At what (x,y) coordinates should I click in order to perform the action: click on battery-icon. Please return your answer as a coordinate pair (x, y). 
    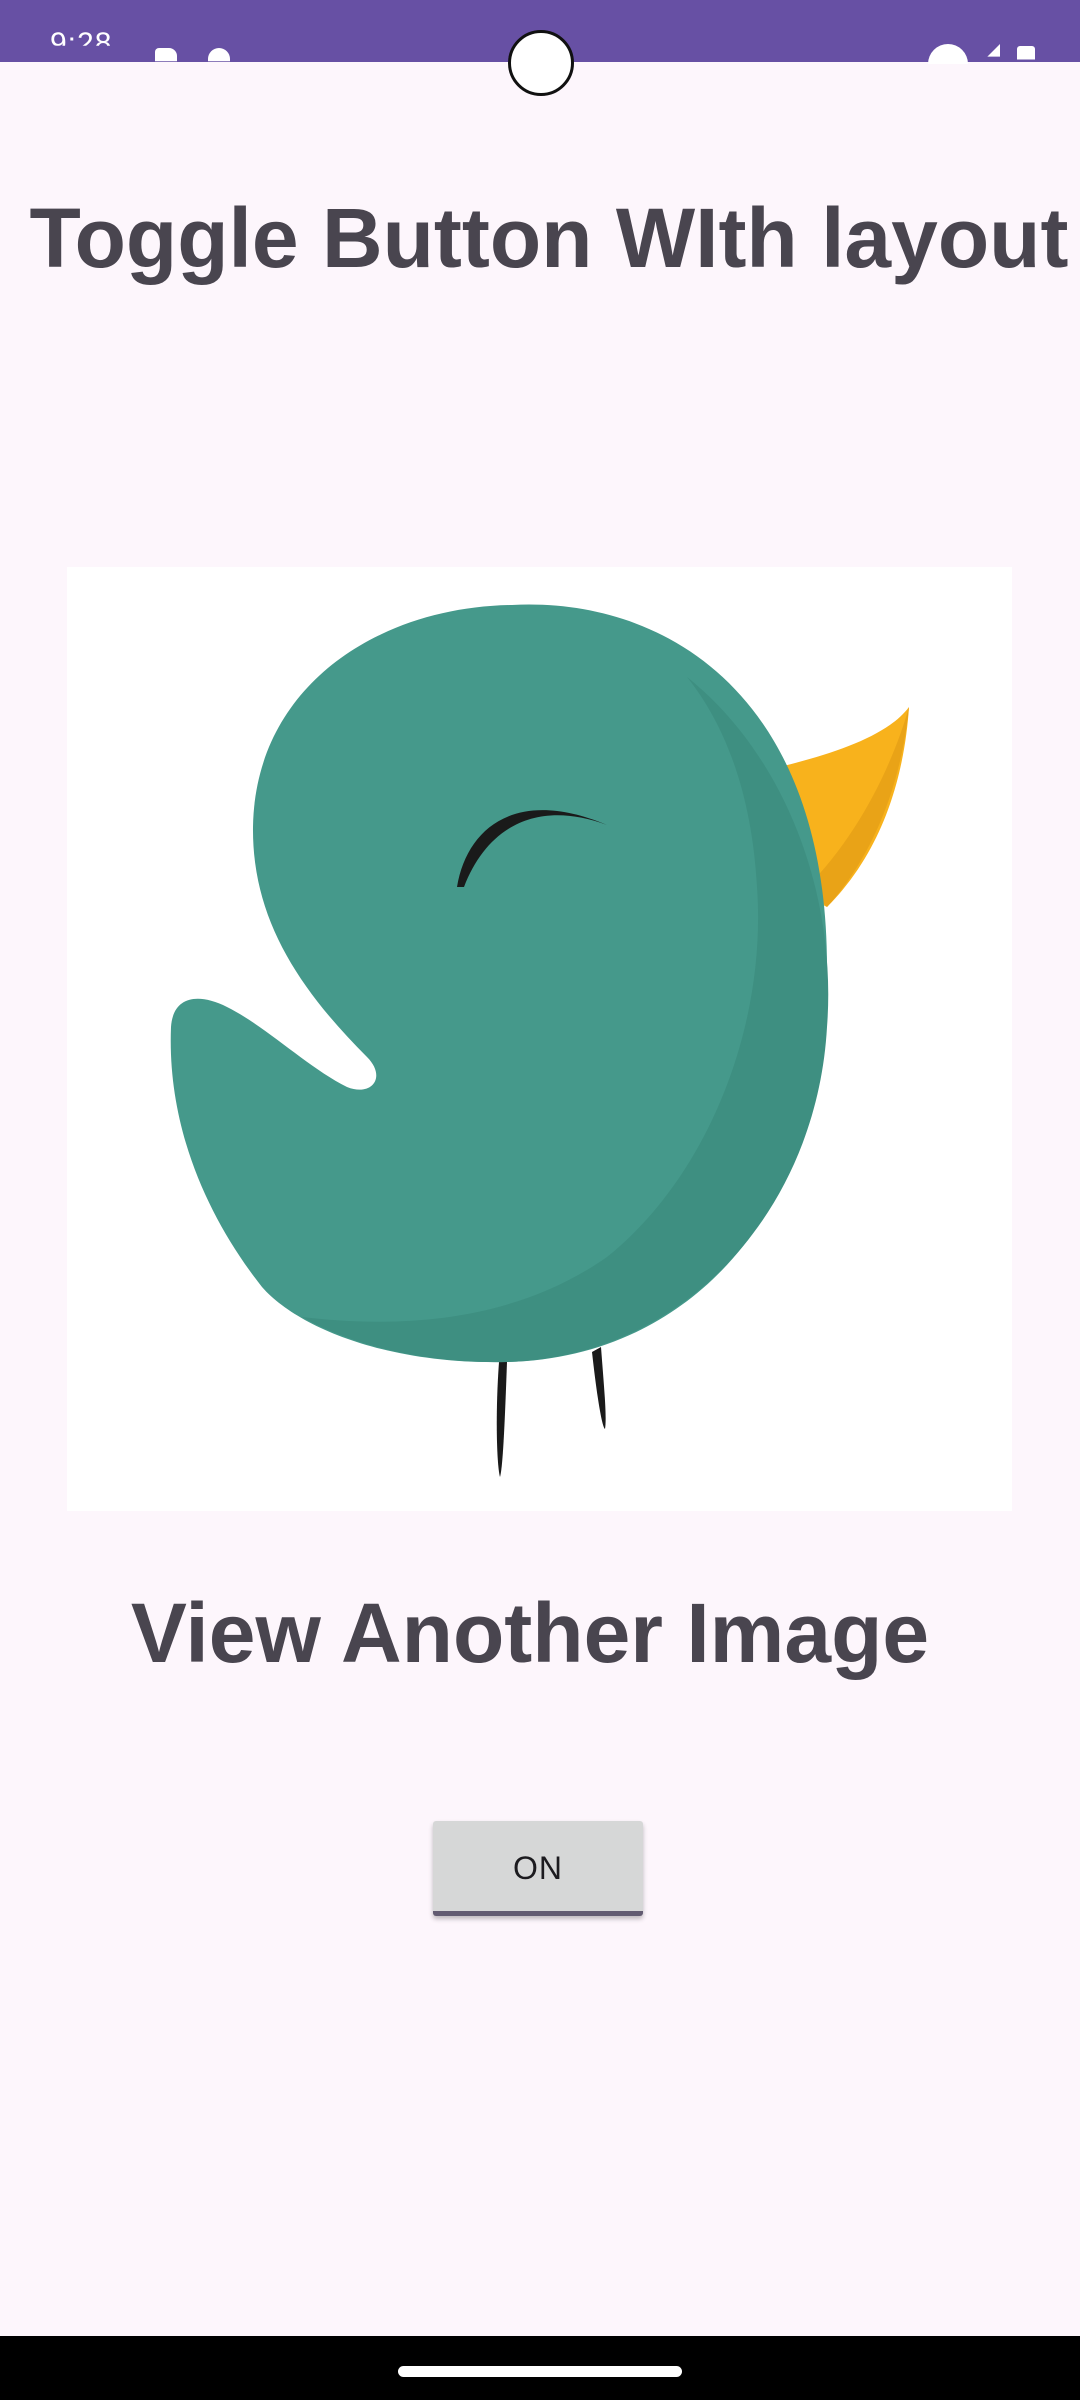
    Looking at the image, I should click on (1026, 53).